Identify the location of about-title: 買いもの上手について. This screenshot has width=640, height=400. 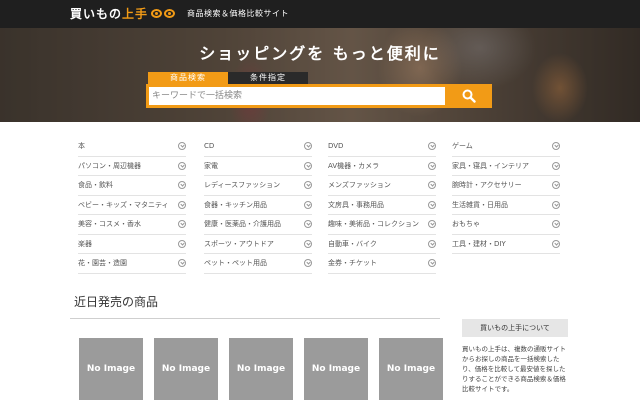
(515, 328).